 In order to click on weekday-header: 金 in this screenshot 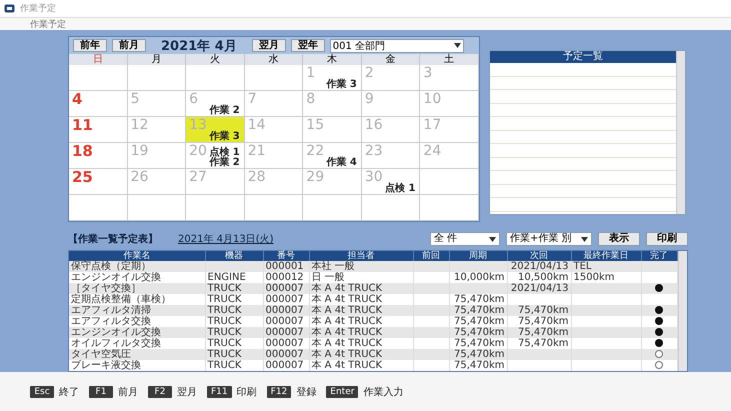, I will do `click(391, 59)`.